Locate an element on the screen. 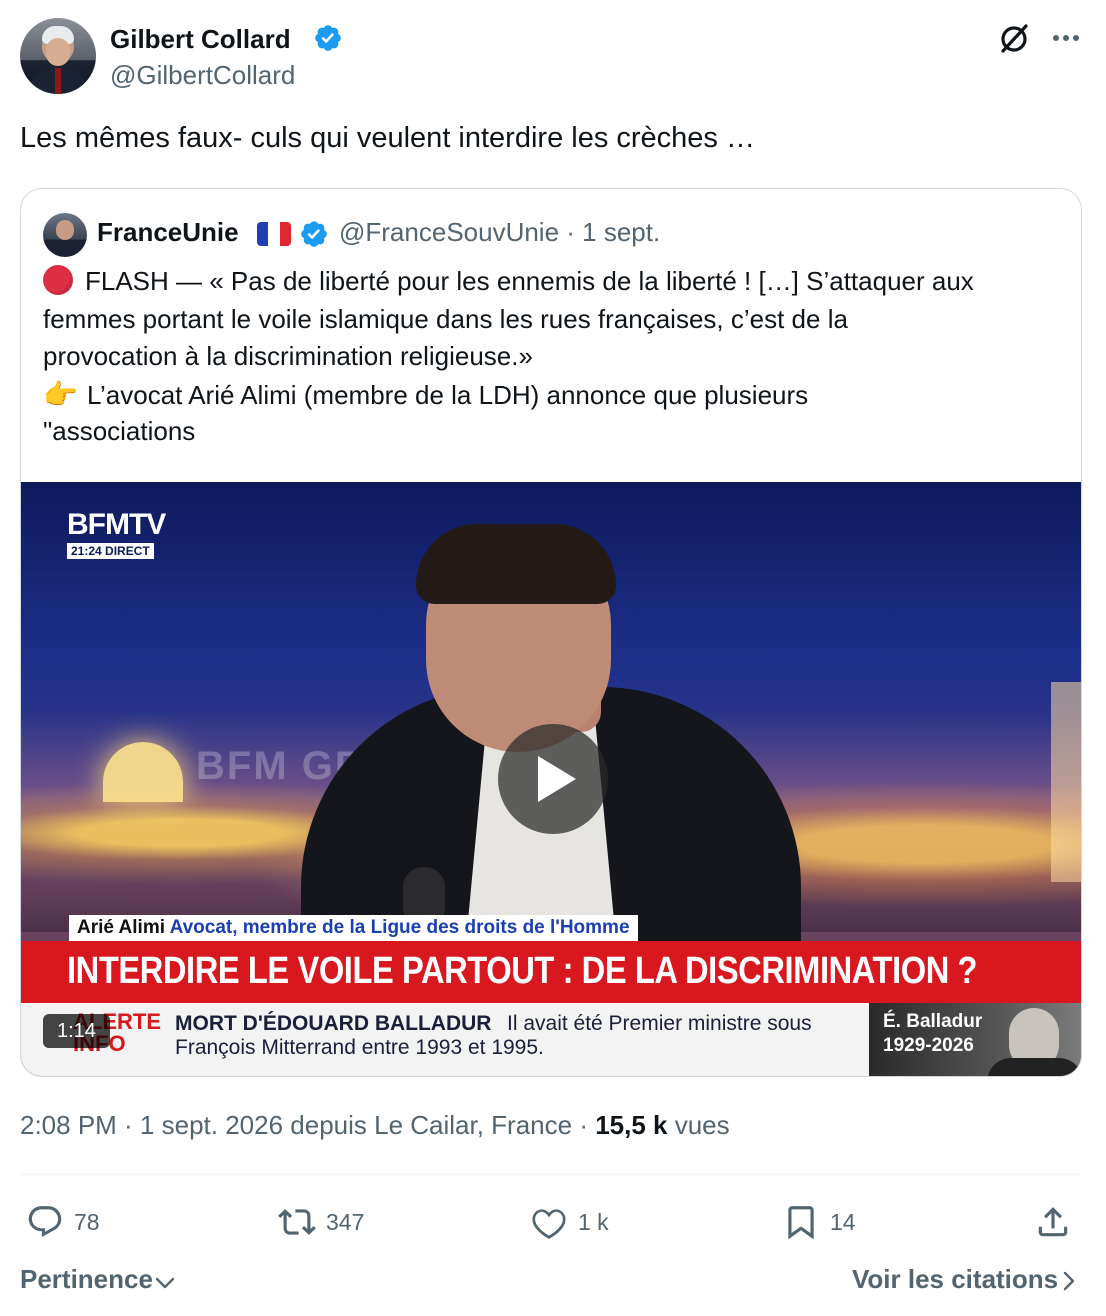  portrait-body is located at coordinates (1034, 1067).